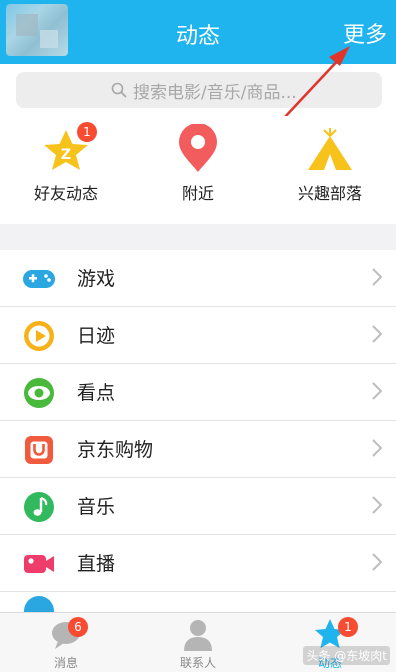  Describe the element at coordinates (96, 564) in the screenshot. I see `list-item-label: 直播` at that location.